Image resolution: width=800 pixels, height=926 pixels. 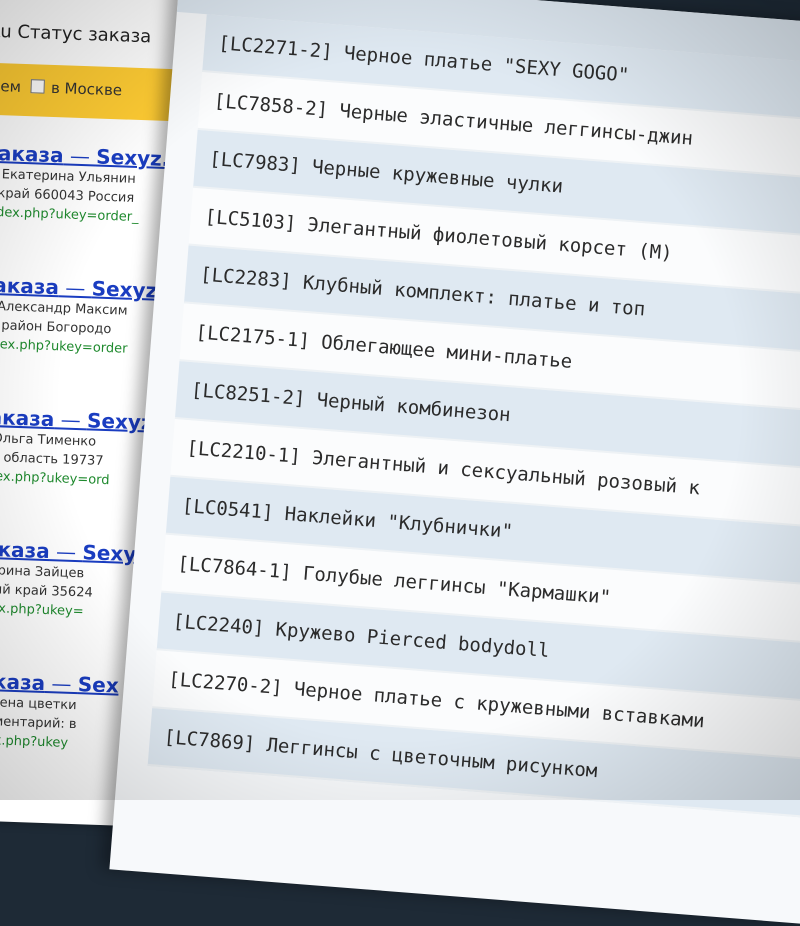 What do you see at coordinates (76, 34) in the screenshot?
I see `search-query: Ru Статус заказа` at bounding box center [76, 34].